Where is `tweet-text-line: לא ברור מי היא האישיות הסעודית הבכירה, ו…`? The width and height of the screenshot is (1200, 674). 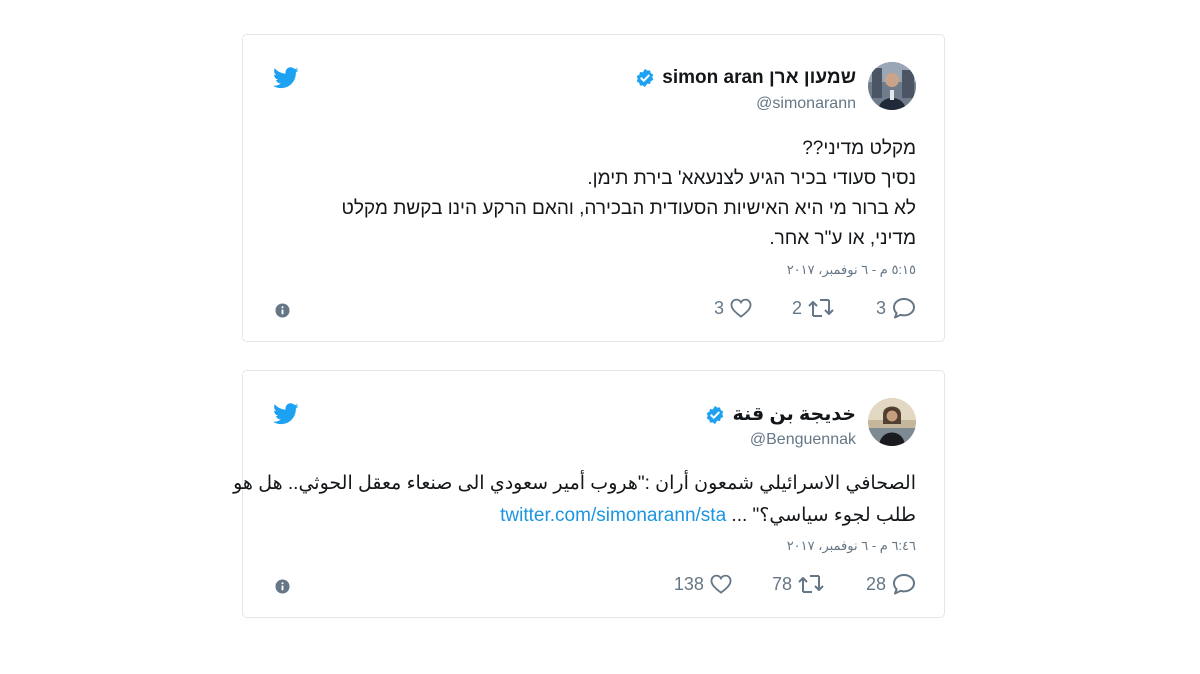 tweet-text-line: לא ברור מי היא האישיות הסעודית הבכירה, ו… is located at coordinates (628, 208).